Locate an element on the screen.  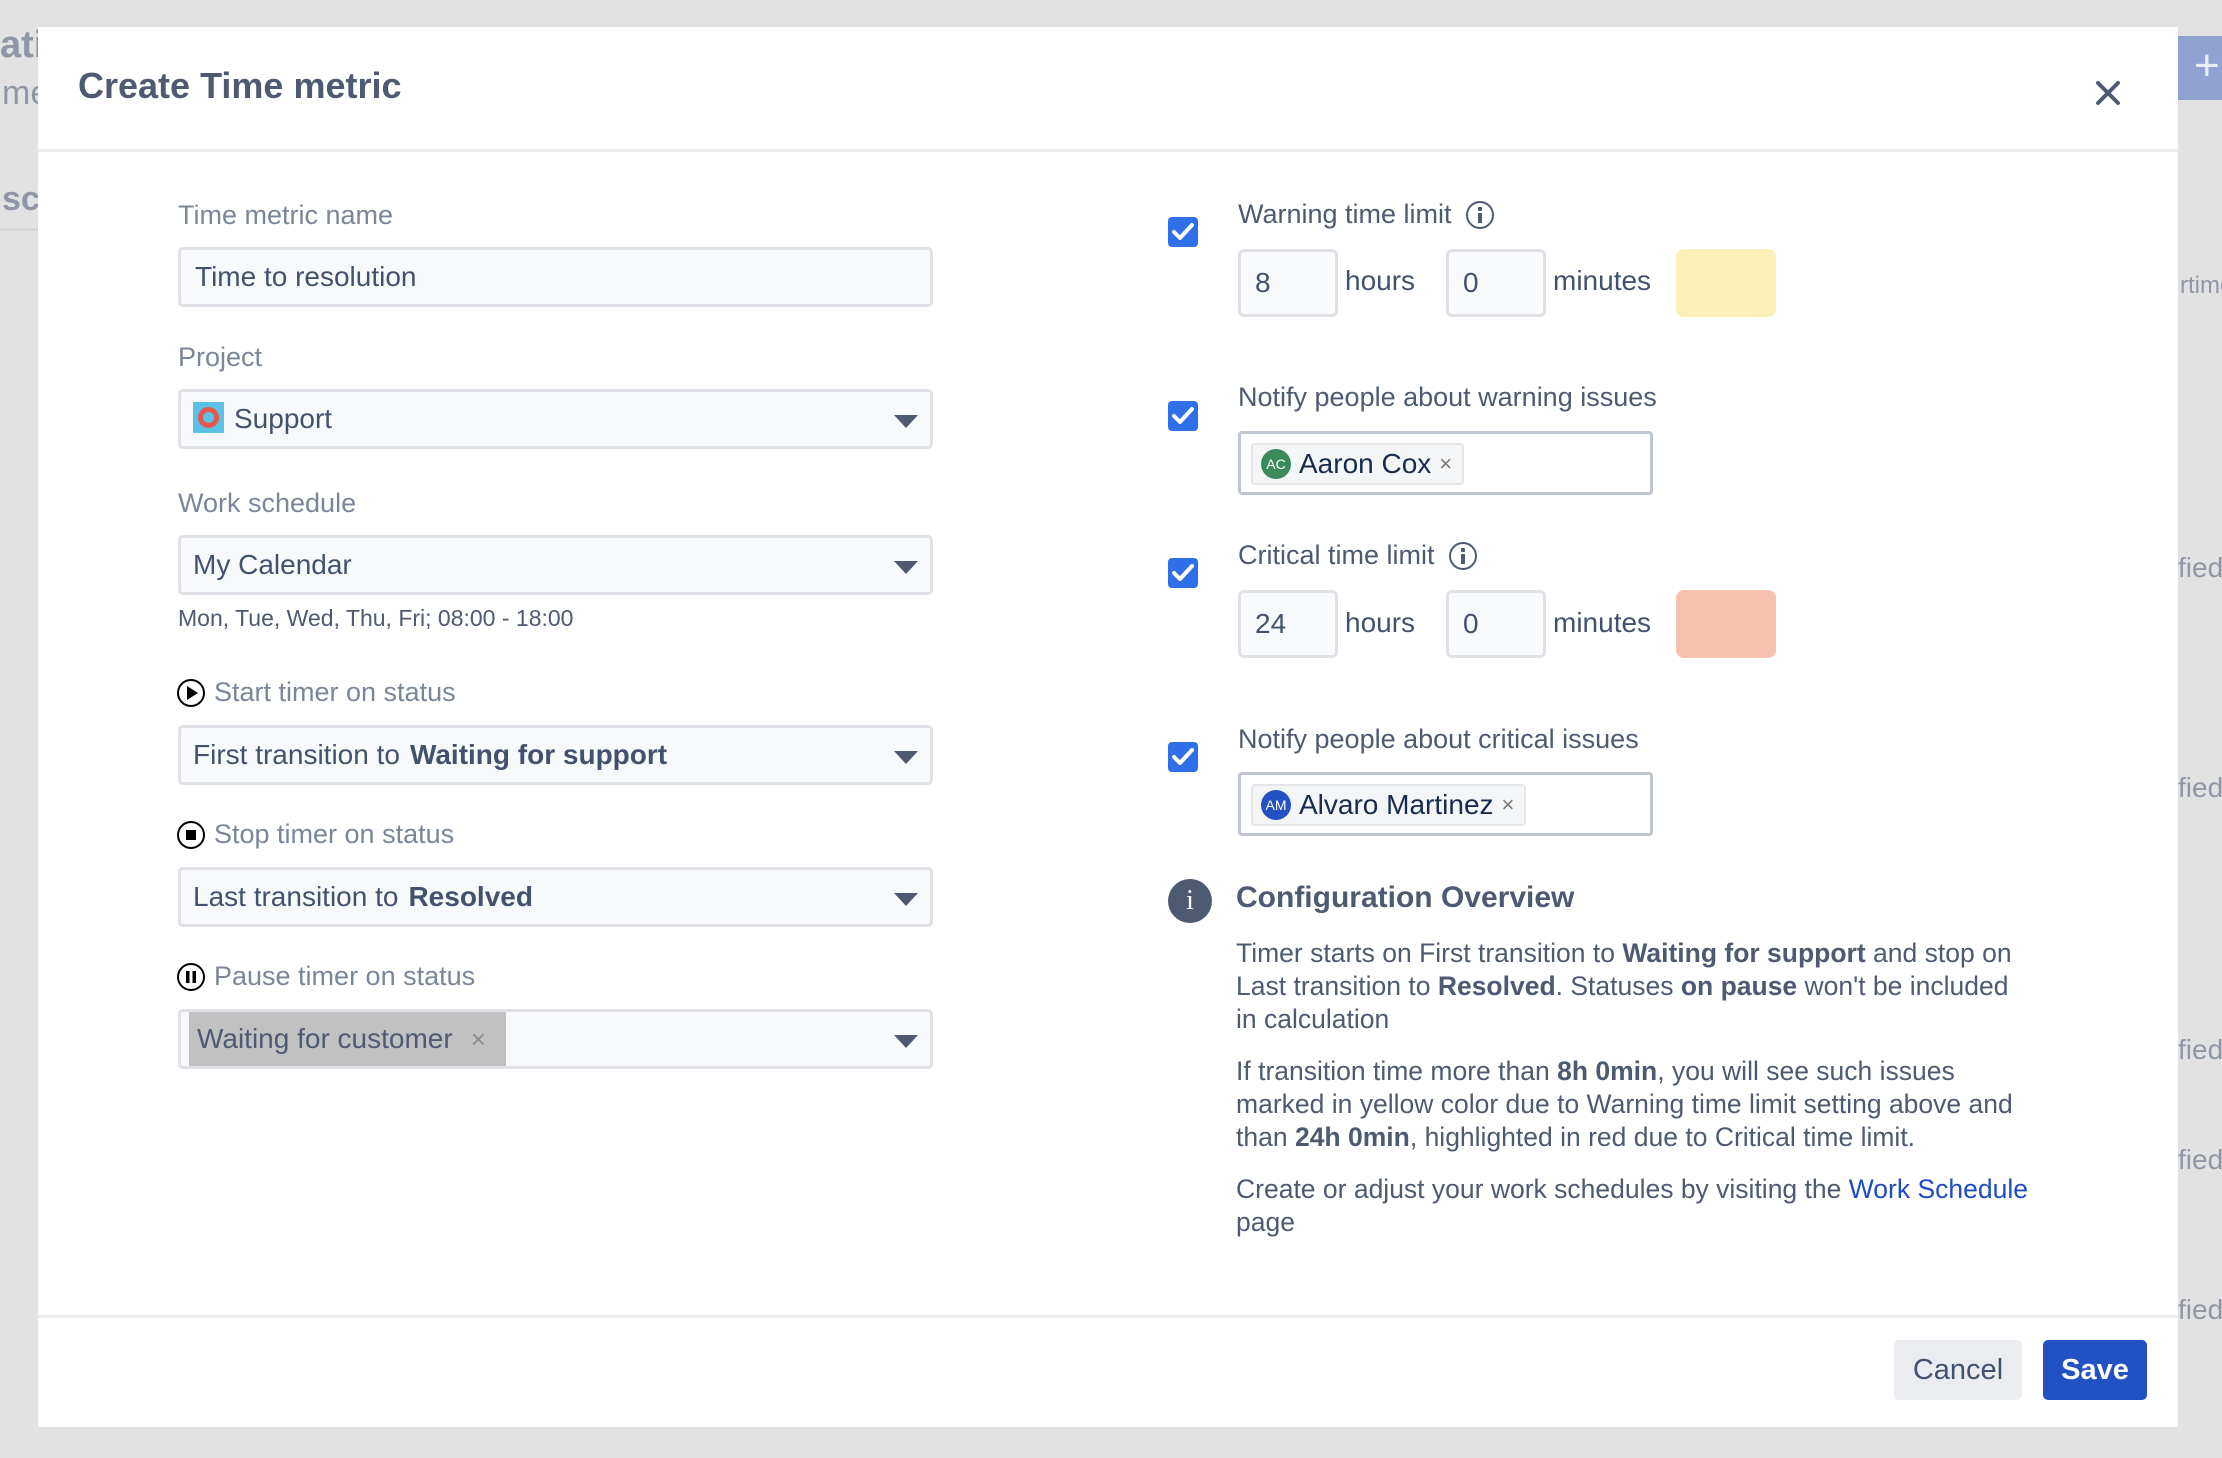
notify-warning-checkbox is located at coordinates (1183, 416).